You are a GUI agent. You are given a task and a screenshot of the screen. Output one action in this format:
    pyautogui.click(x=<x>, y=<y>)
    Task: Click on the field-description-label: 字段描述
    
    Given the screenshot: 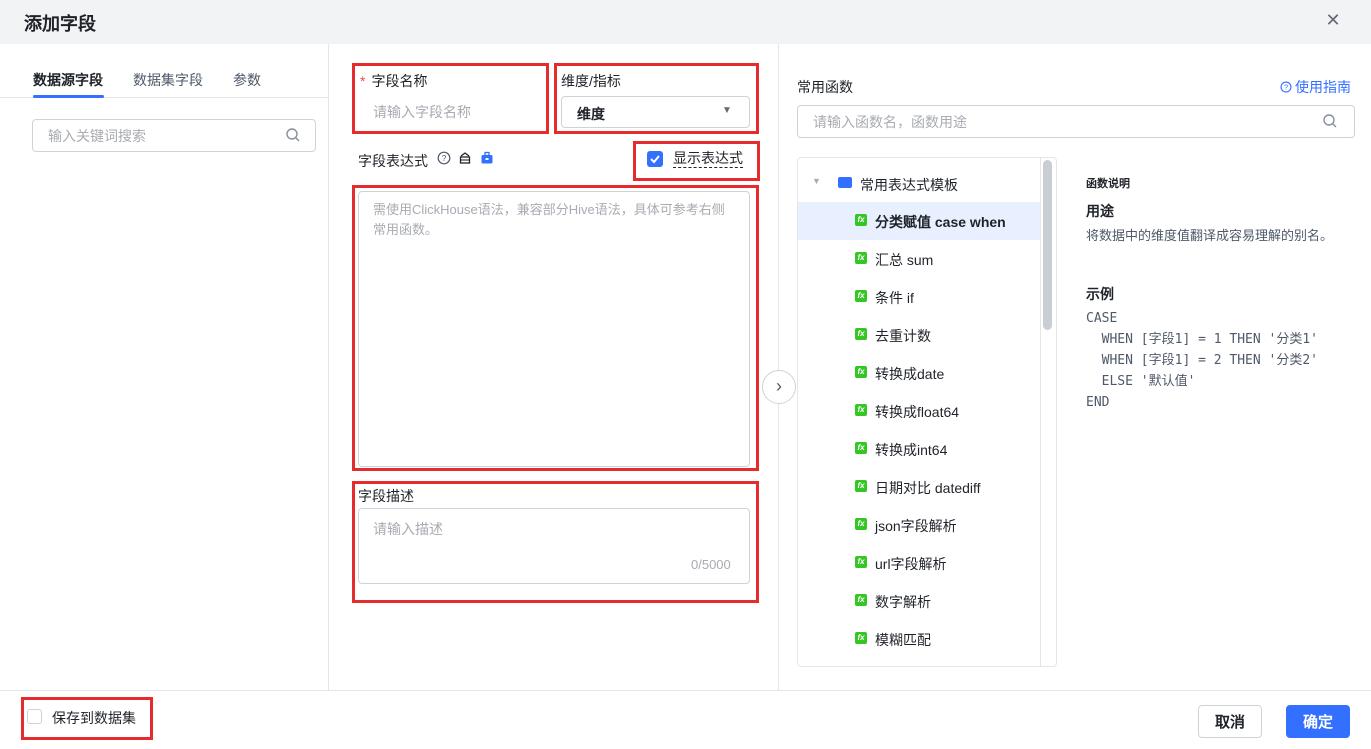 What is the action you would take?
    pyautogui.click(x=386, y=496)
    